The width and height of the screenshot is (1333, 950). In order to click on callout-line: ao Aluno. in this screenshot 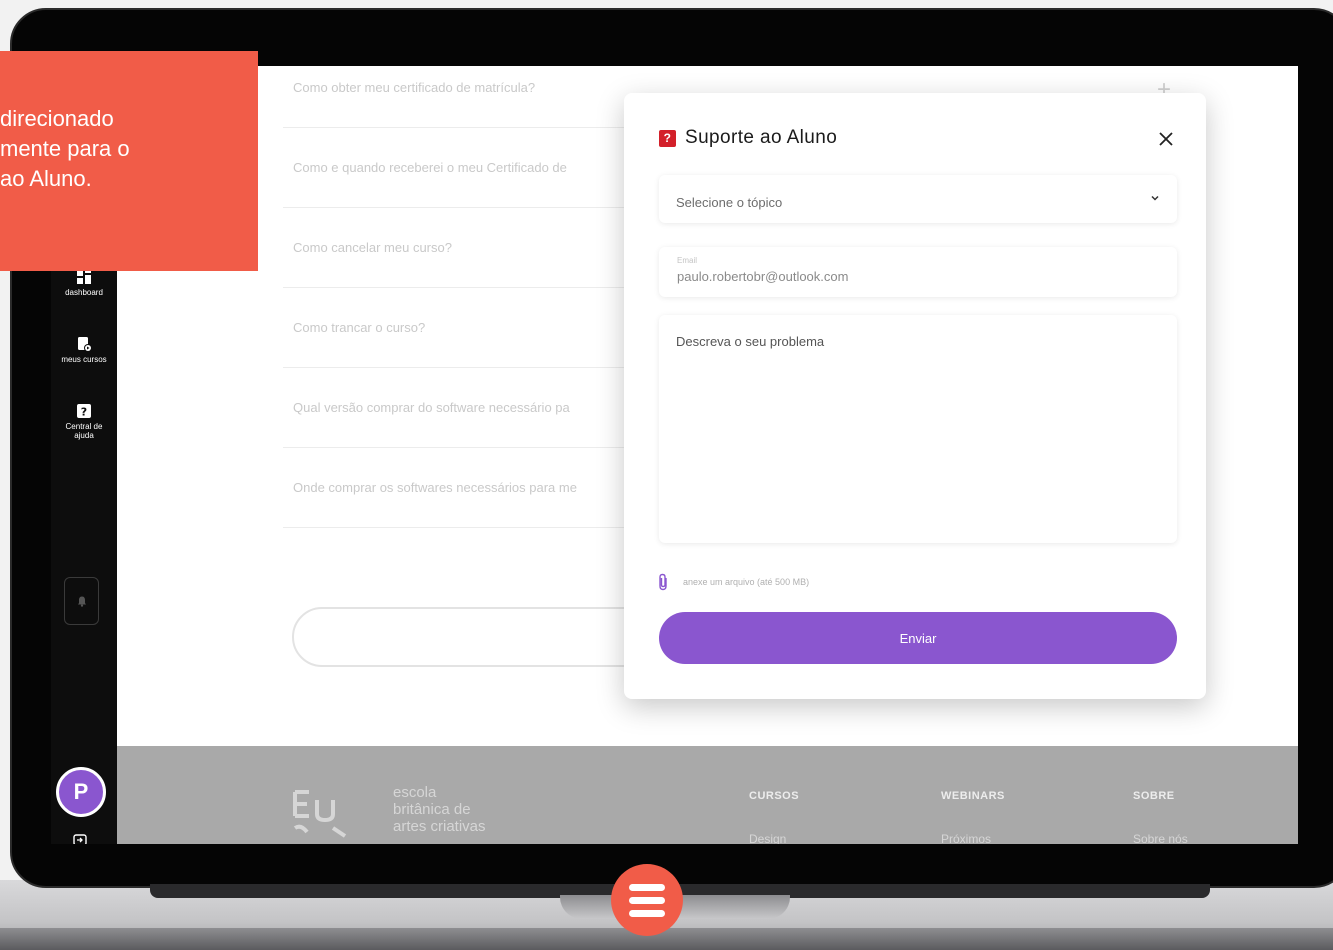, I will do `click(46, 178)`.